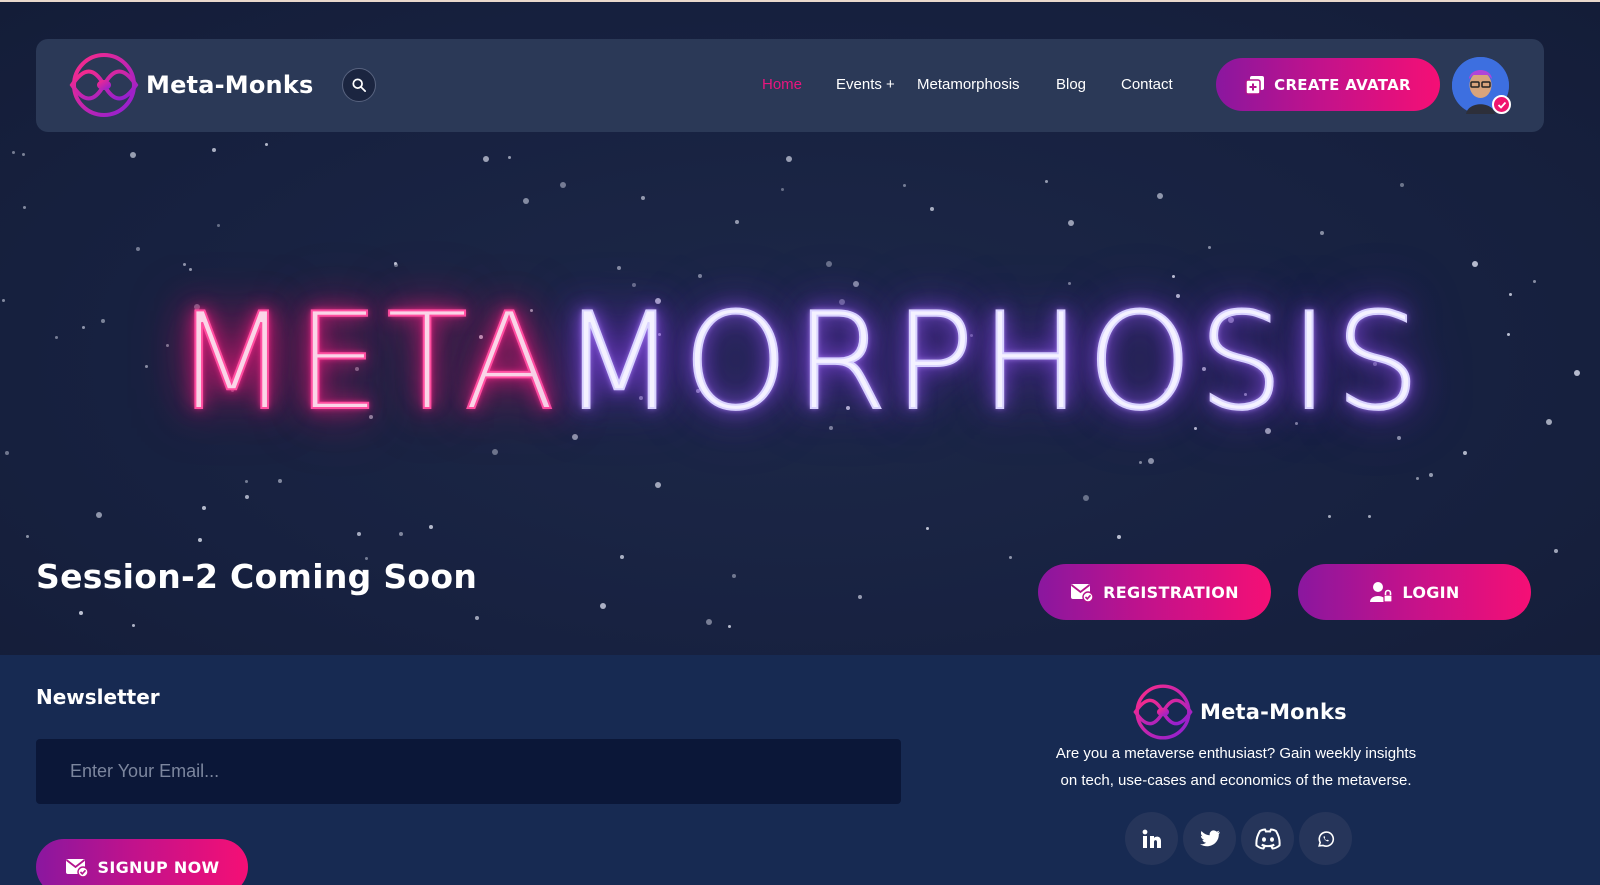 The height and width of the screenshot is (885, 1600). I want to click on twitter-button, so click(1209, 838).